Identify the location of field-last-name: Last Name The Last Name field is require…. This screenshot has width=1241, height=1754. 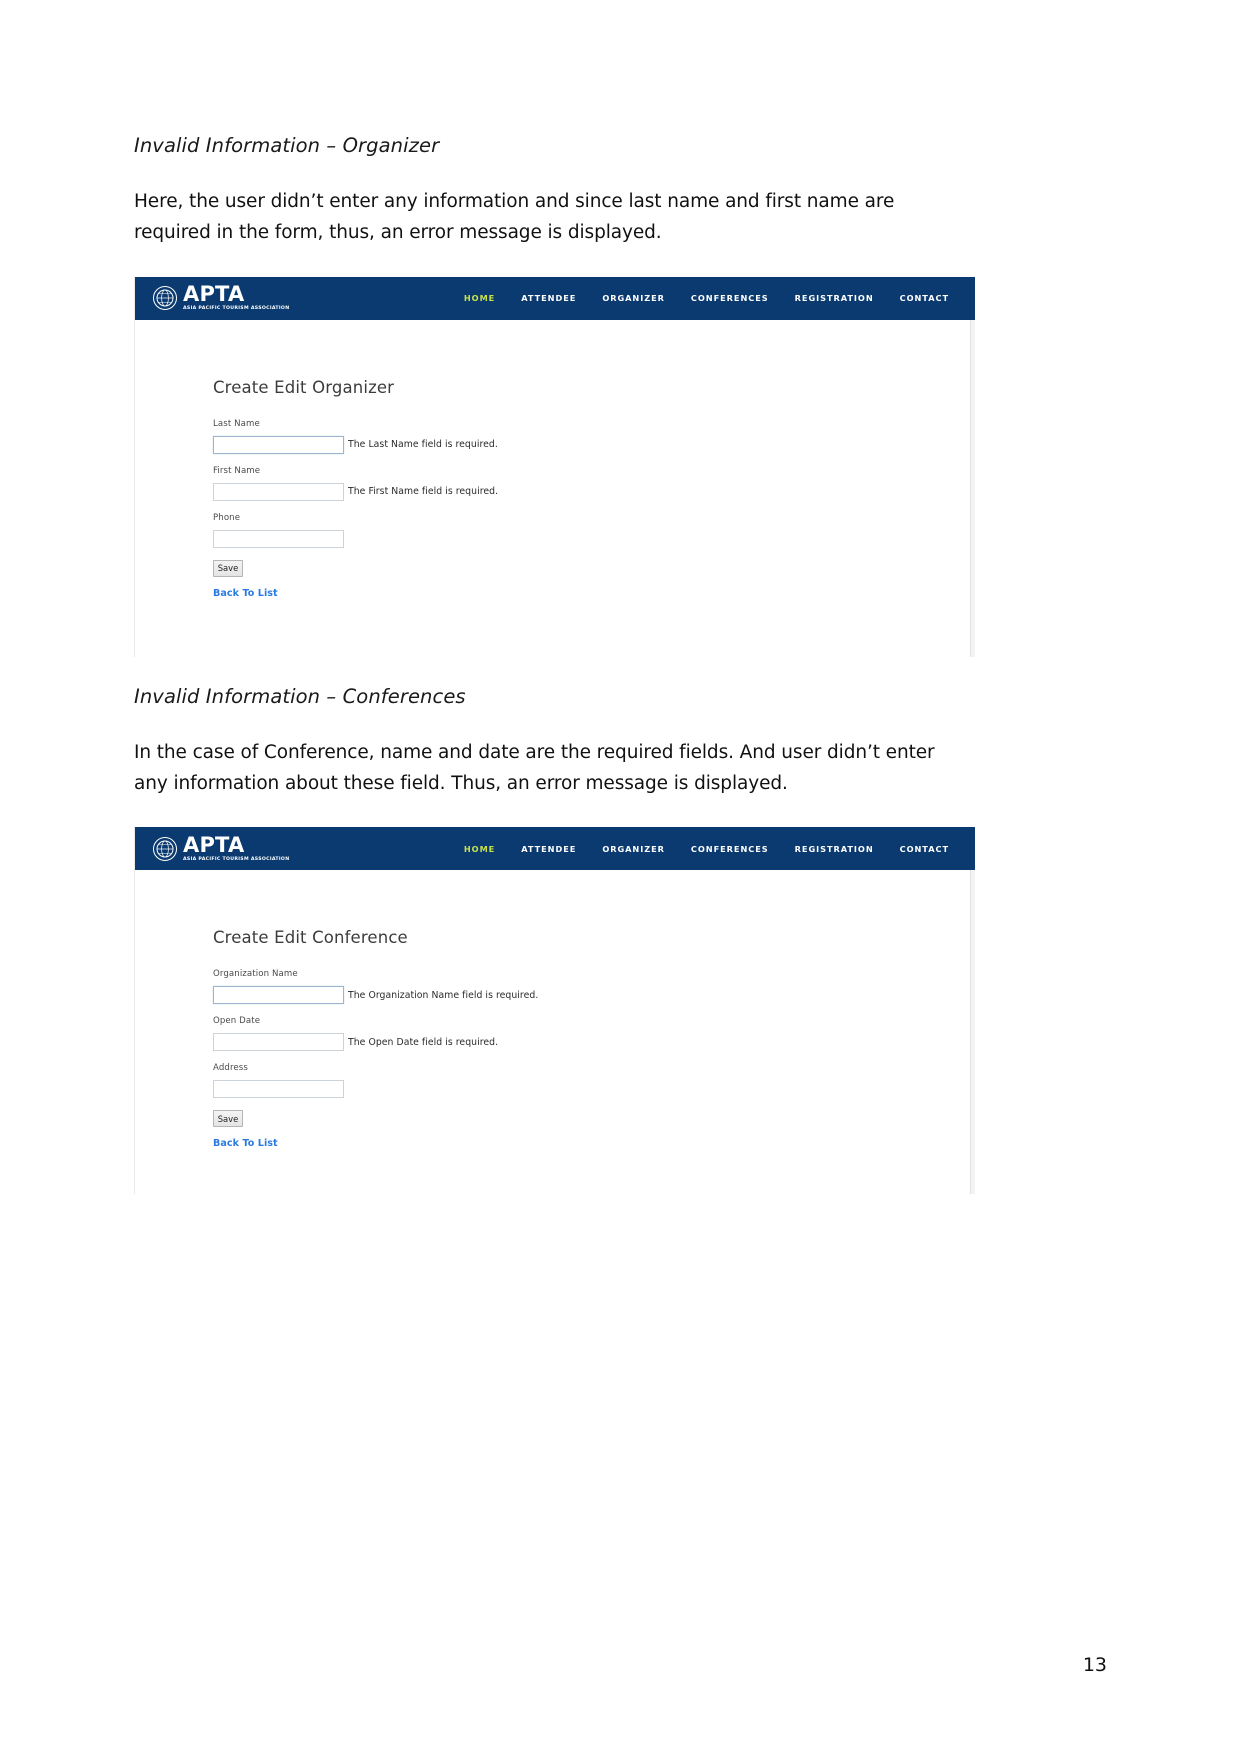
(594, 436).